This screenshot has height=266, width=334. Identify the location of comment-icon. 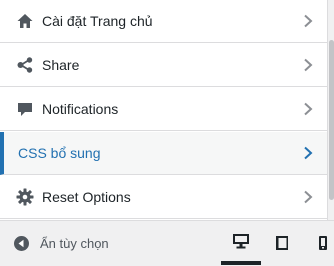
(25, 109).